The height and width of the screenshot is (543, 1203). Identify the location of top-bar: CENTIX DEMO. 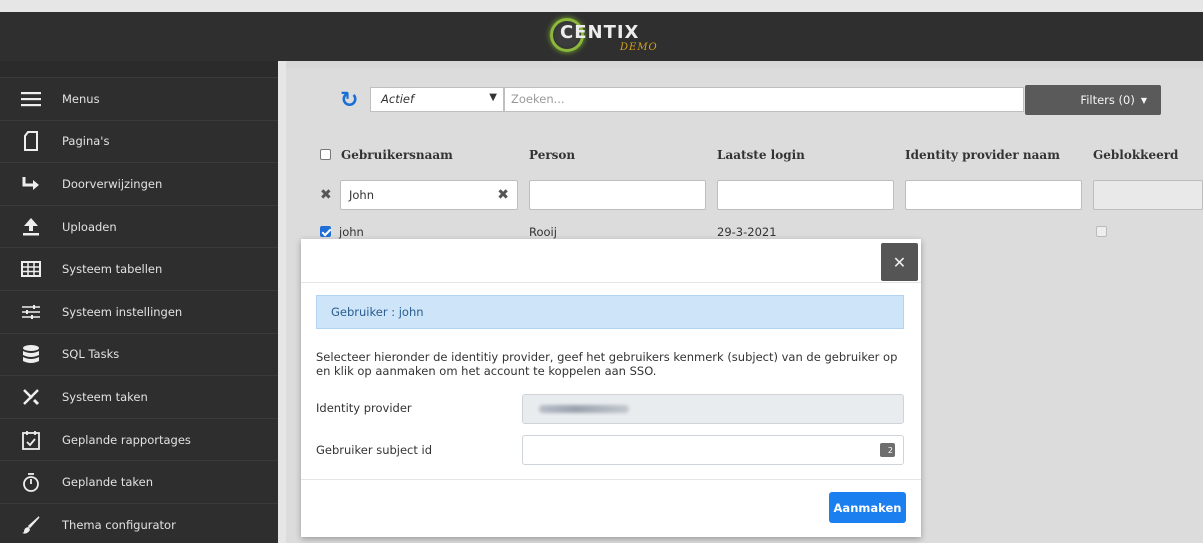
(601, 36).